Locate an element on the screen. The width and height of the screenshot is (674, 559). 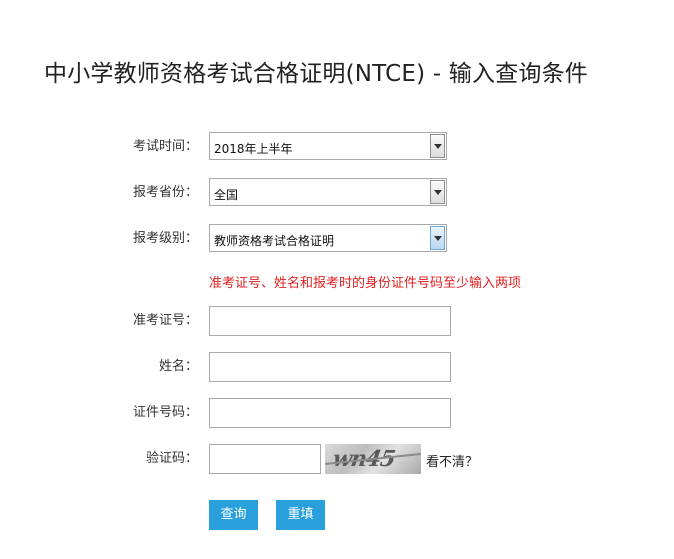
input-hint: 准考证号、姓名和报考时的身份证件号码至少输入两项 is located at coordinates (365, 283).